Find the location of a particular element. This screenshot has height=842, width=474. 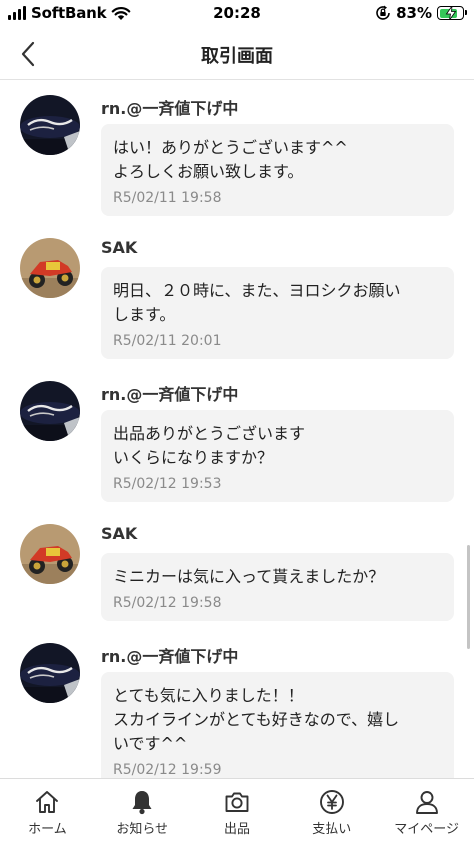

page-title: 取引画面 is located at coordinates (237, 56).